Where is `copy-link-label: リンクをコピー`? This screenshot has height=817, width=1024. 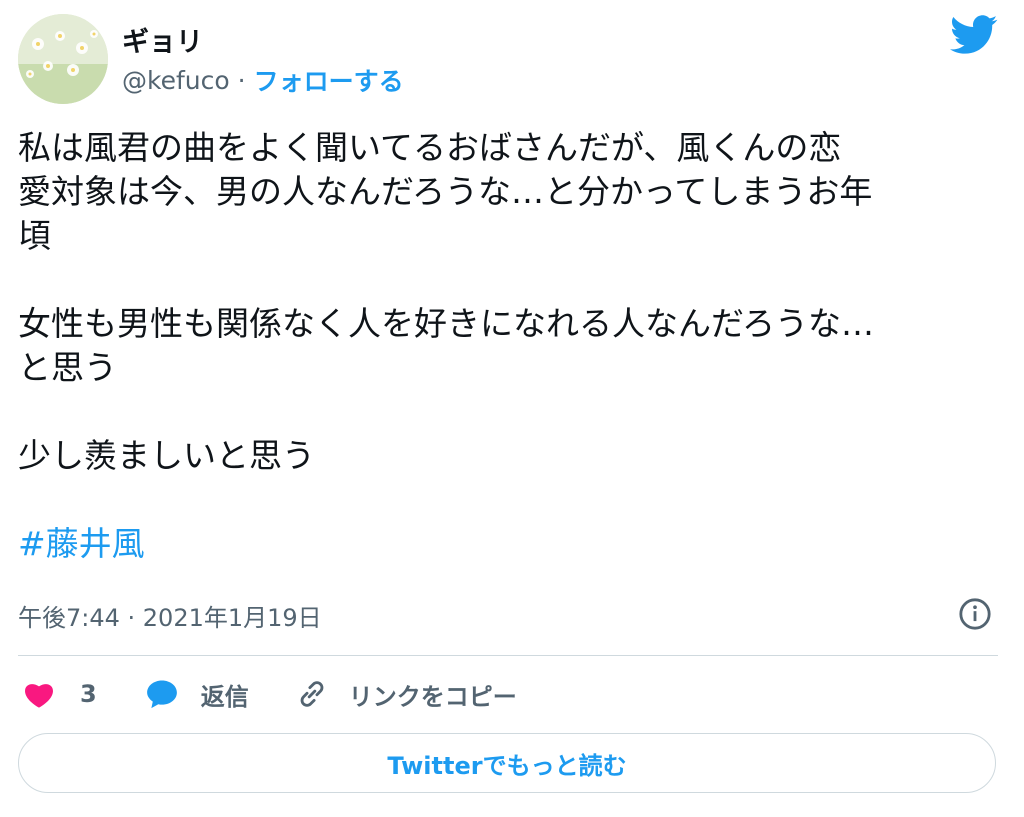 copy-link-label: リンクをコピー is located at coordinates (432, 696).